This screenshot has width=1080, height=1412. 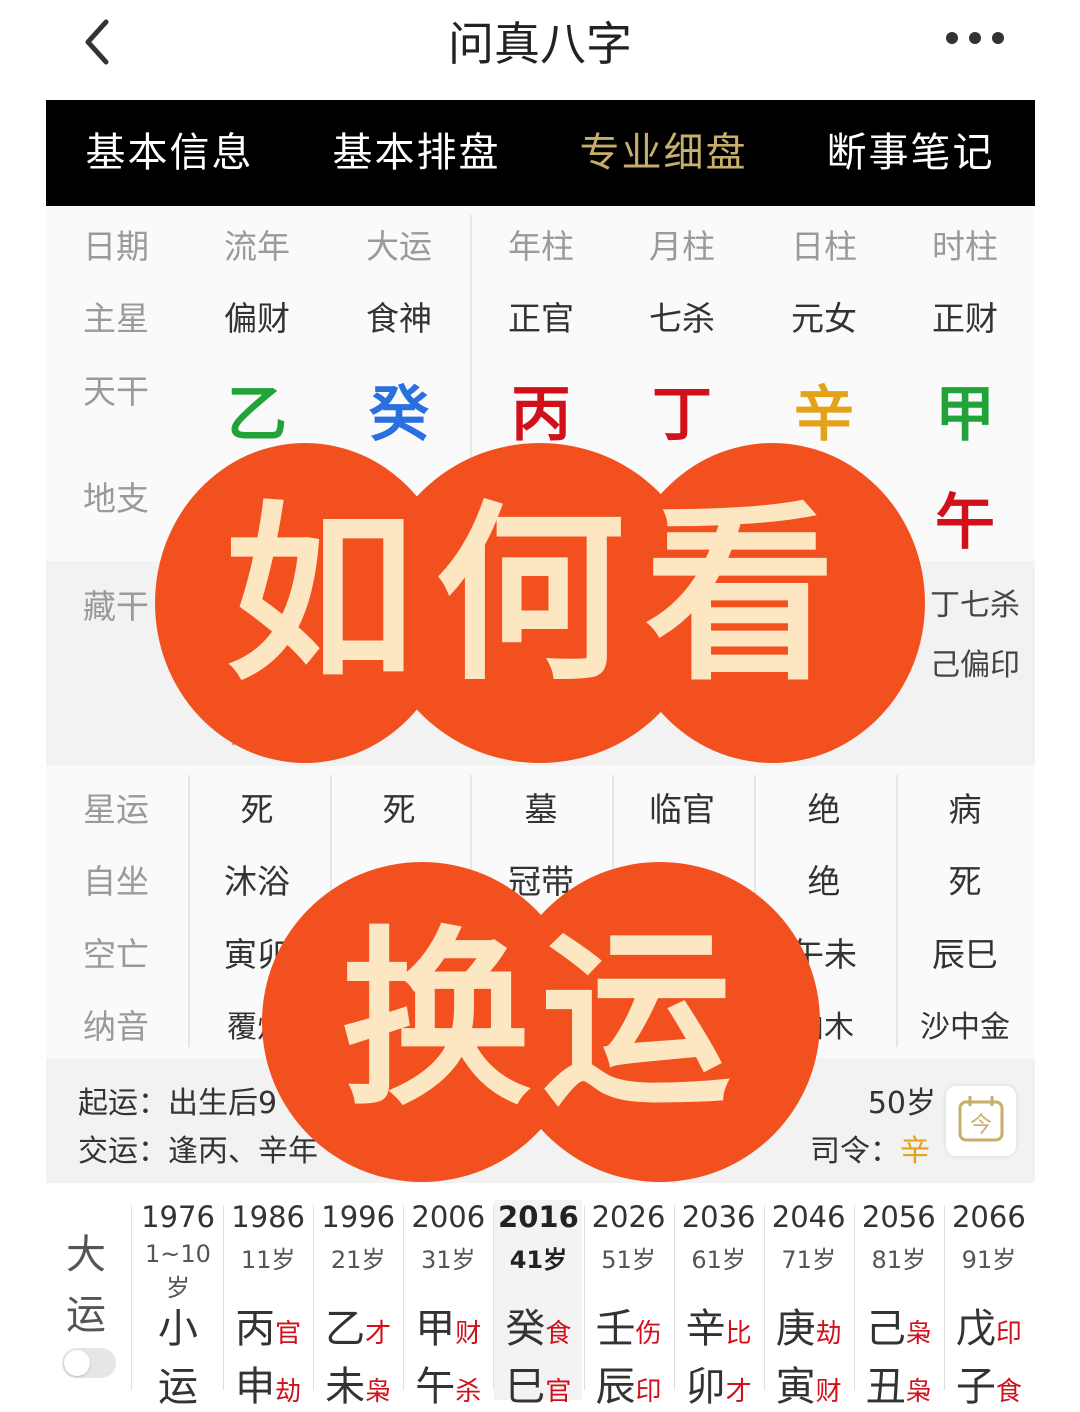 I want to click on zhi-char: 子, so click(x=975, y=1387).